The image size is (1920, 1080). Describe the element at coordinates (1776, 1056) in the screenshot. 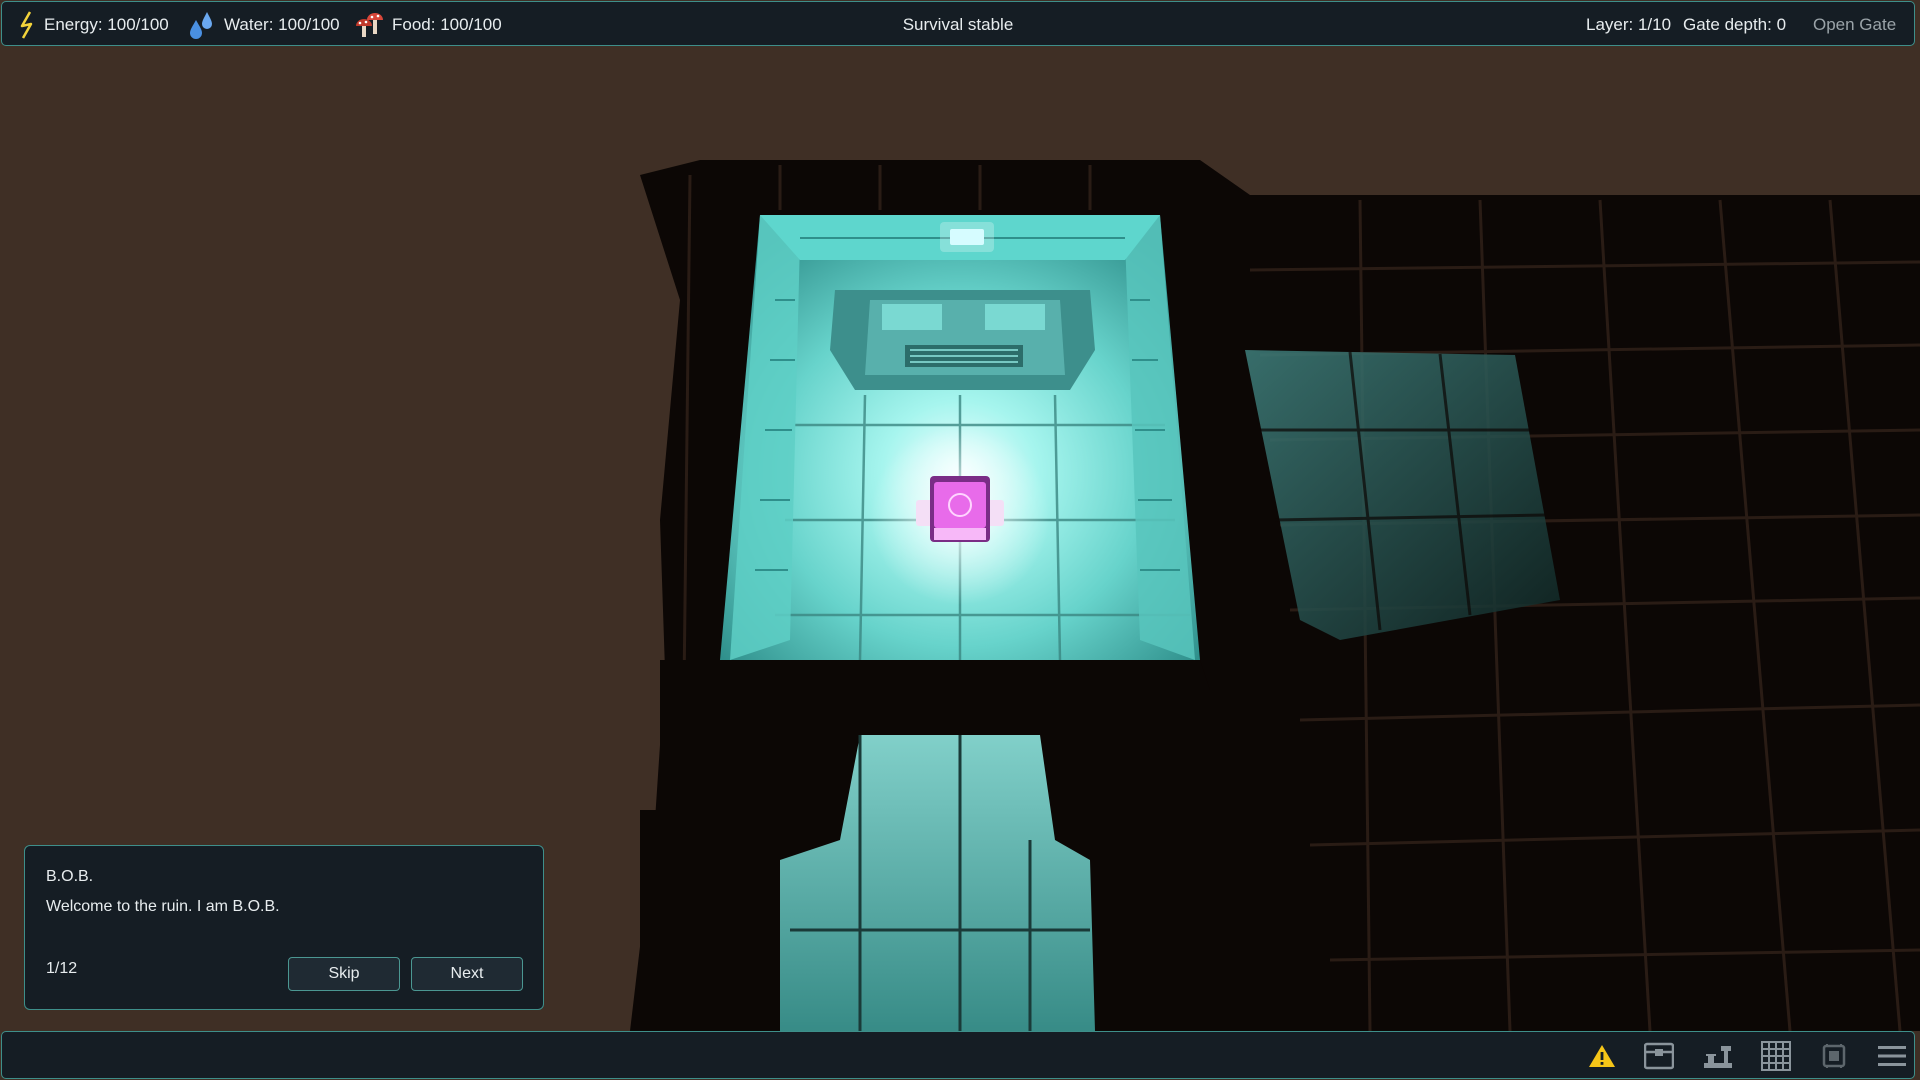

I see `grid-icon` at that location.